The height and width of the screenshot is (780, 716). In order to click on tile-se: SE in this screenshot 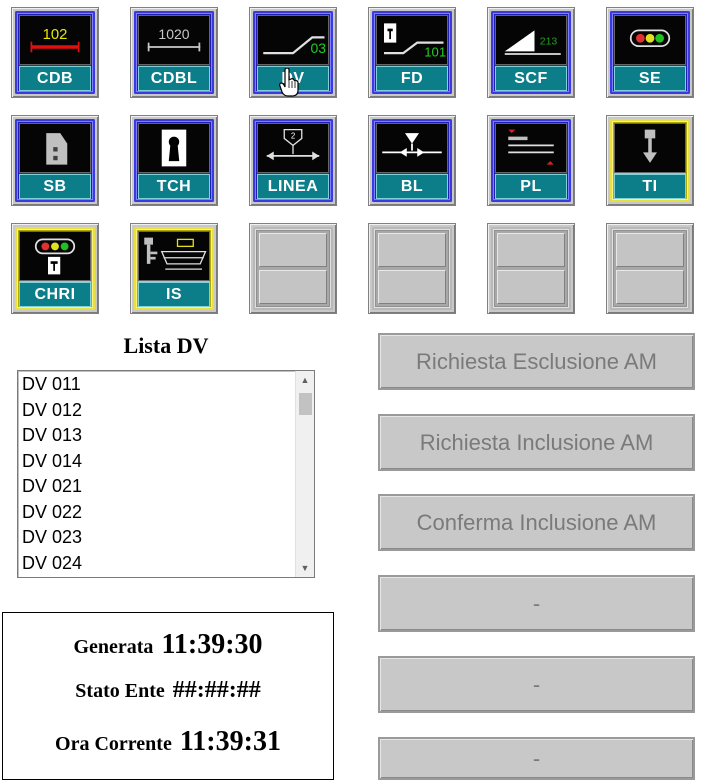, I will do `click(650, 52)`.